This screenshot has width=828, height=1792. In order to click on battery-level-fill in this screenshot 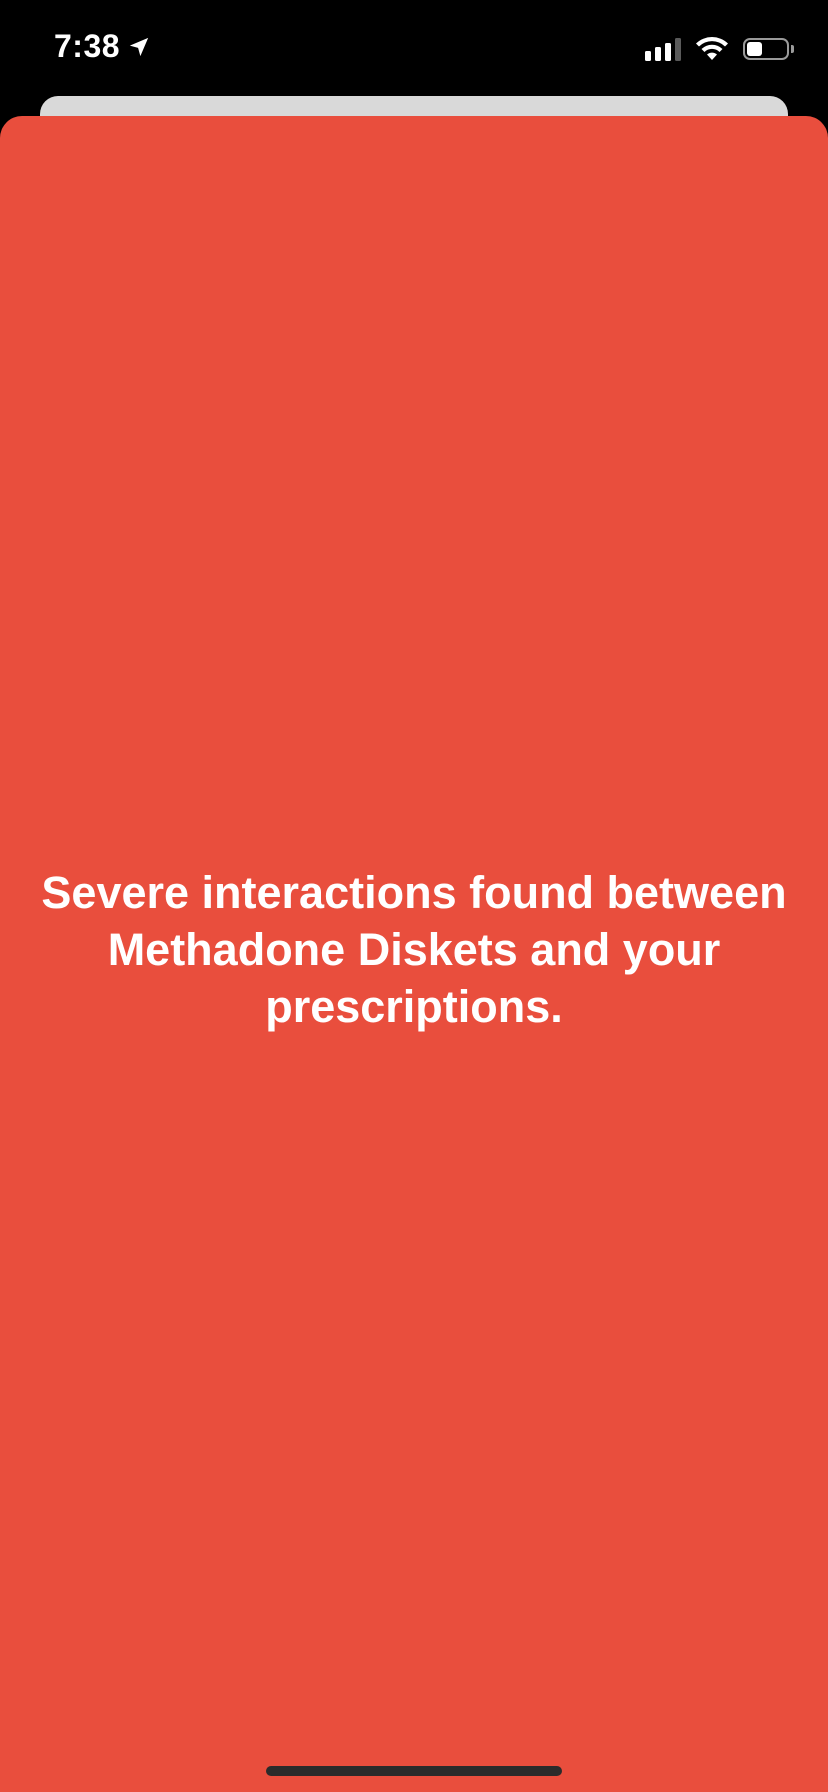, I will do `click(754, 49)`.